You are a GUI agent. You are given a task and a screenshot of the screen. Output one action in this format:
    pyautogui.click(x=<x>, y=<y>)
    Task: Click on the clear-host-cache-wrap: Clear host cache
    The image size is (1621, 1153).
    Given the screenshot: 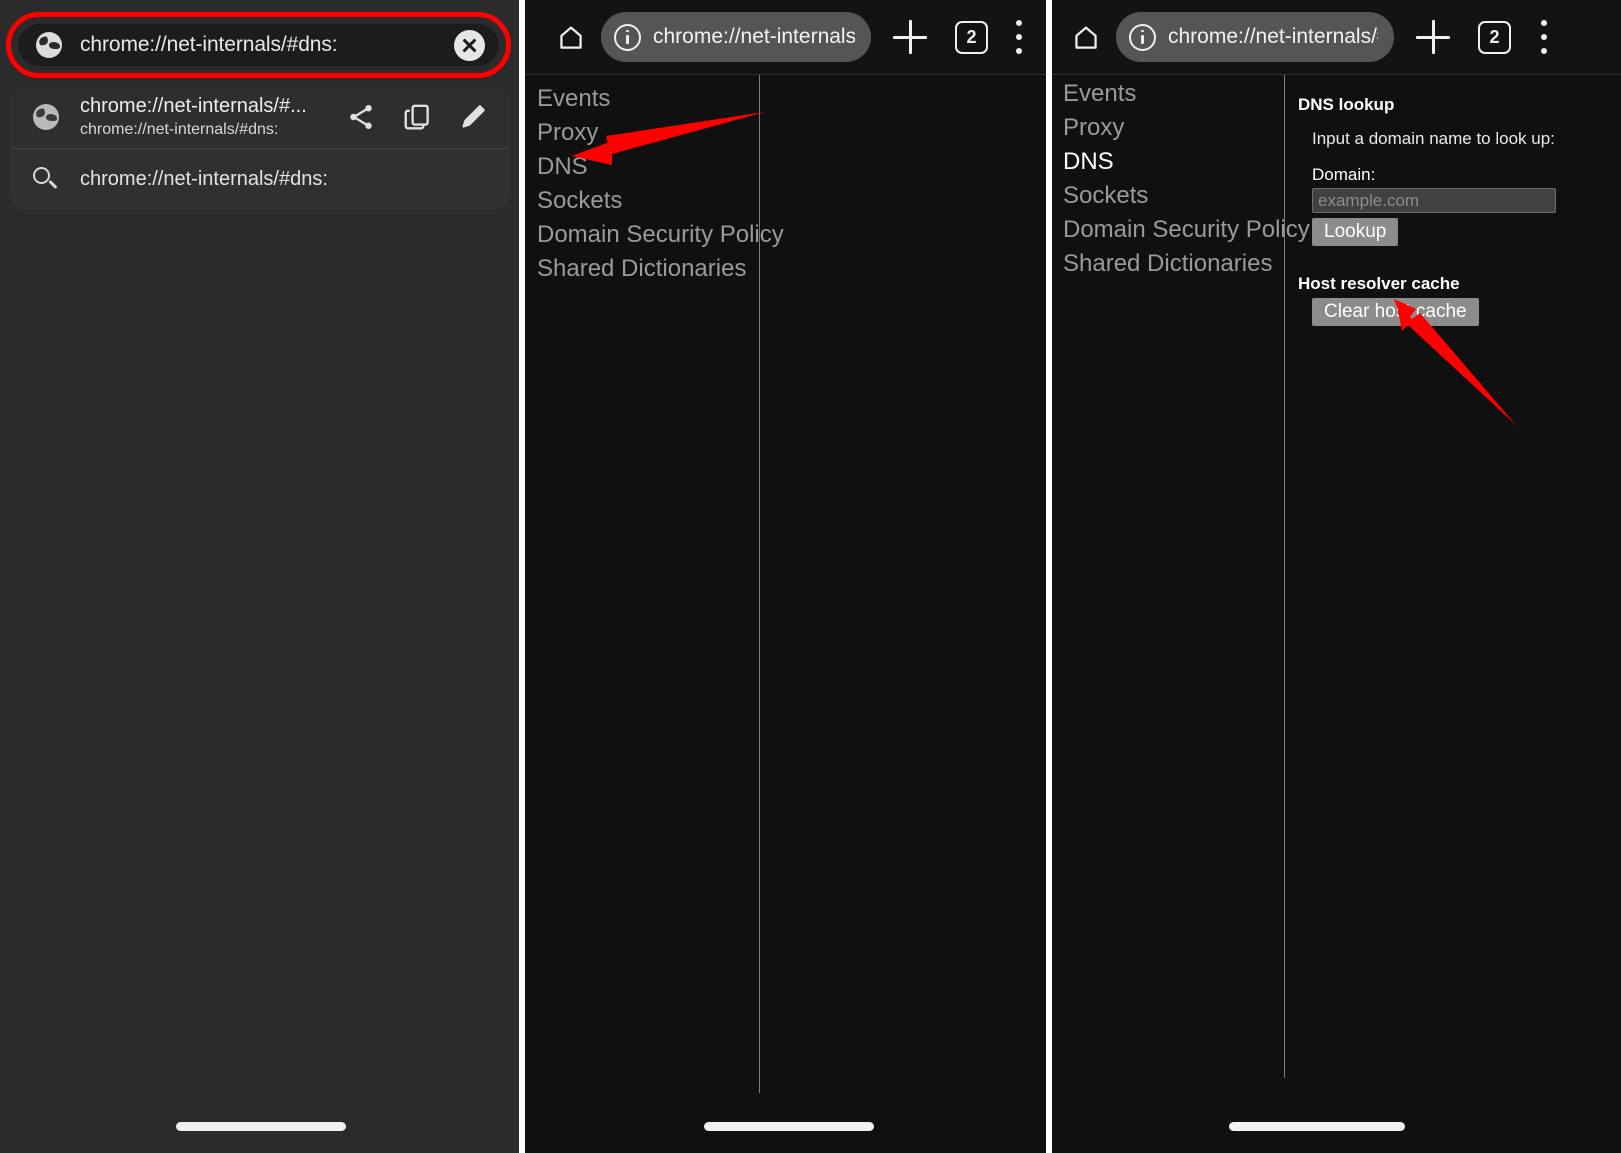 What is the action you would take?
    pyautogui.click(x=1461, y=312)
    